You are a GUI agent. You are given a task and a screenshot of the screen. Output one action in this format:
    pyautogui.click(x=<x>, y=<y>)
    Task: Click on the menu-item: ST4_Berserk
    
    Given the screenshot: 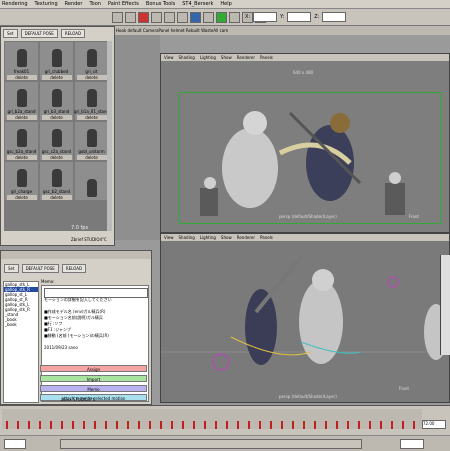 What is the action you would take?
    pyautogui.click(x=197, y=4)
    